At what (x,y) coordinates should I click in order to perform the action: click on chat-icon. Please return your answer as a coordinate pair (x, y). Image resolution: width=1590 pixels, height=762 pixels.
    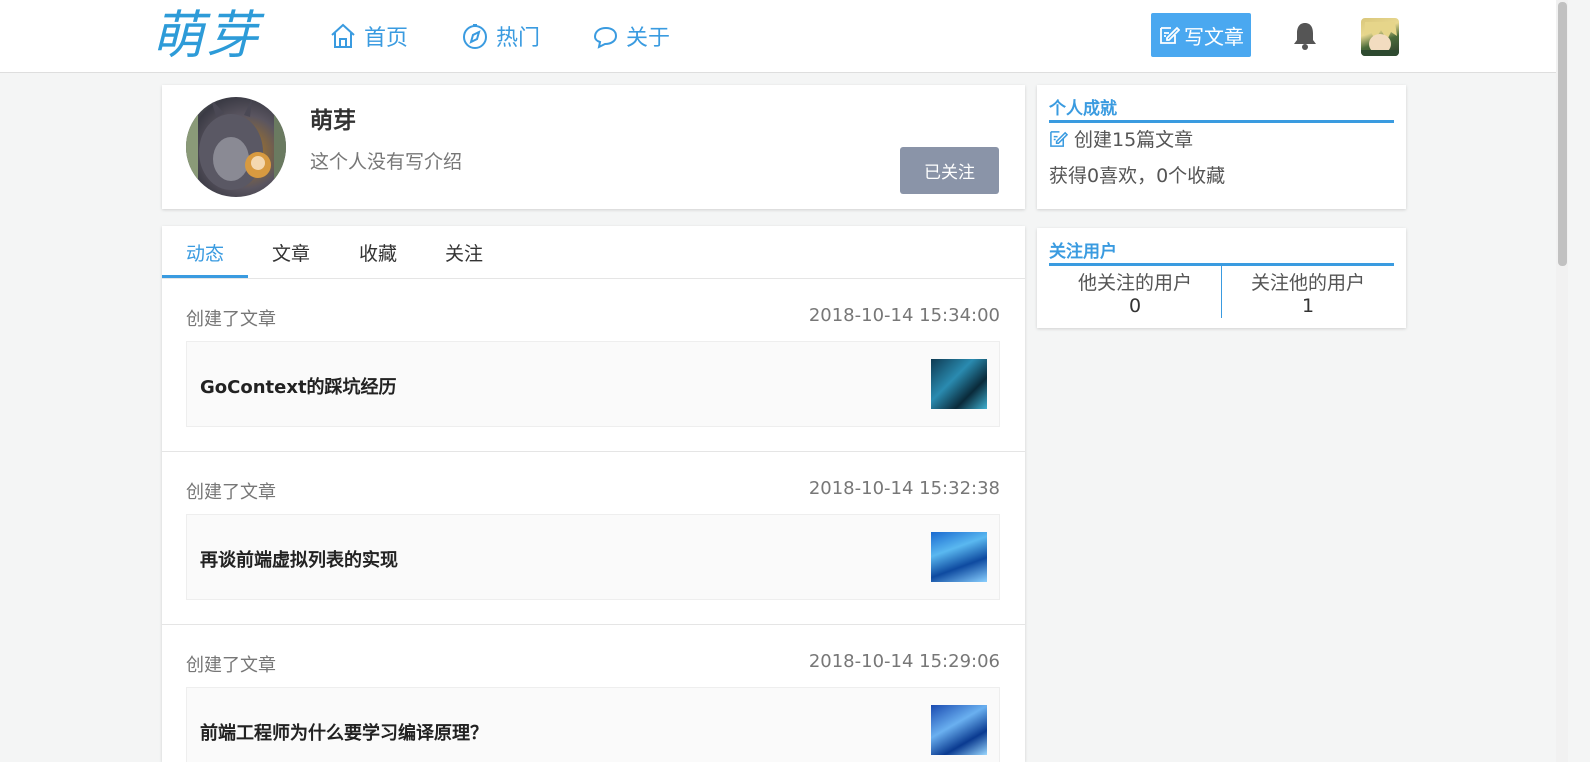
    Looking at the image, I should click on (605, 37).